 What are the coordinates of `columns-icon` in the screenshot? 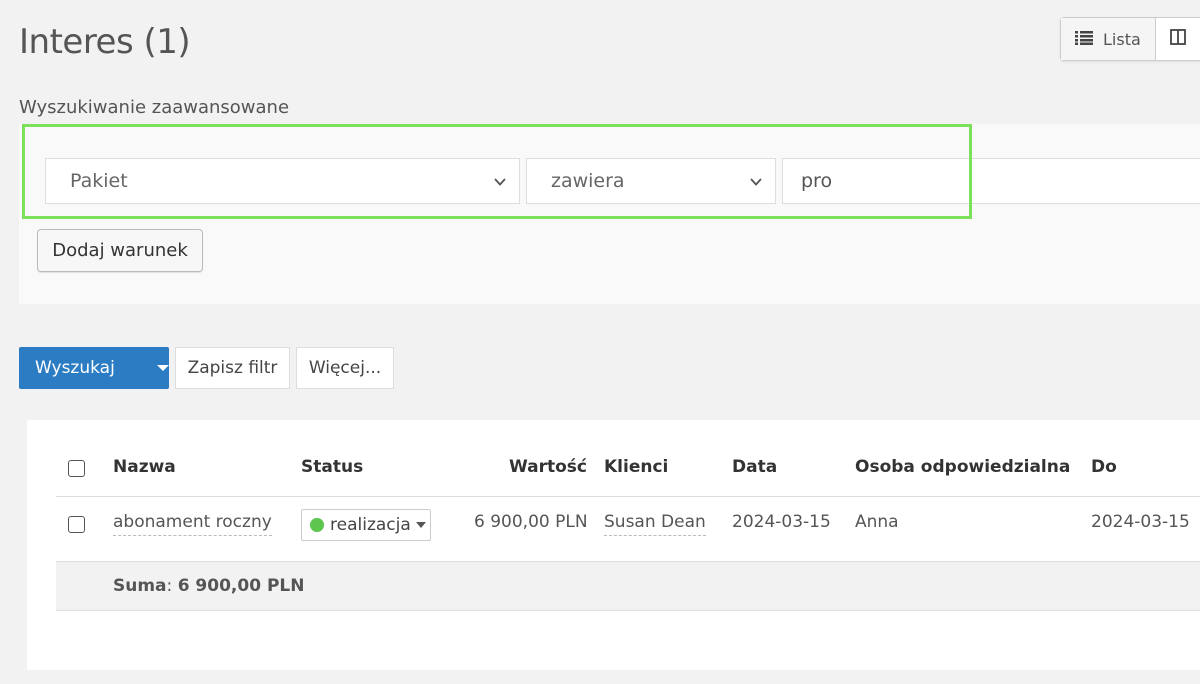 It's located at (1177, 39).